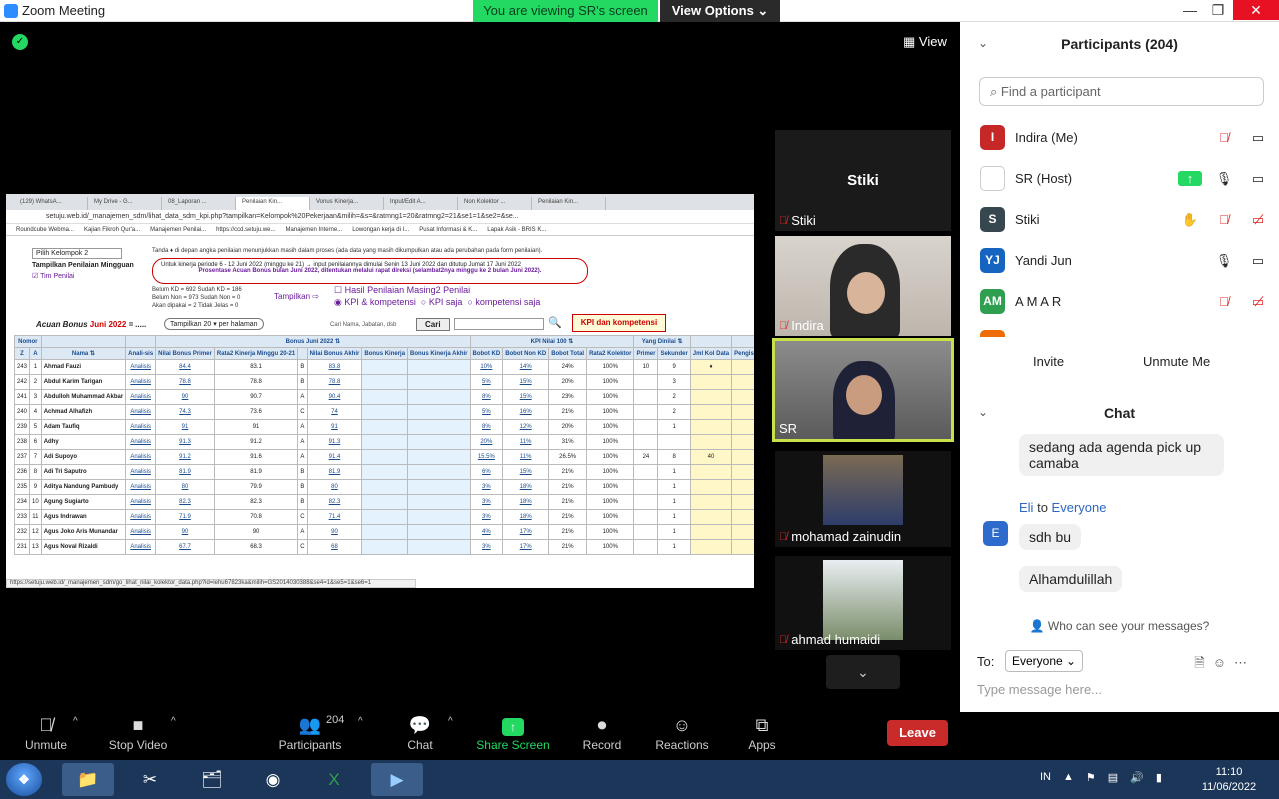 This screenshot has width=1279, height=799. What do you see at coordinates (1068, 777) in the screenshot?
I see `tray-arrow-icon: ▲` at bounding box center [1068, 777].